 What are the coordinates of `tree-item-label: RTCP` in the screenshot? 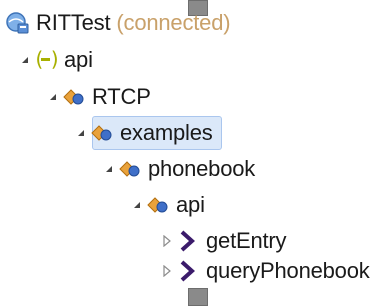 It's located at (121, 96).